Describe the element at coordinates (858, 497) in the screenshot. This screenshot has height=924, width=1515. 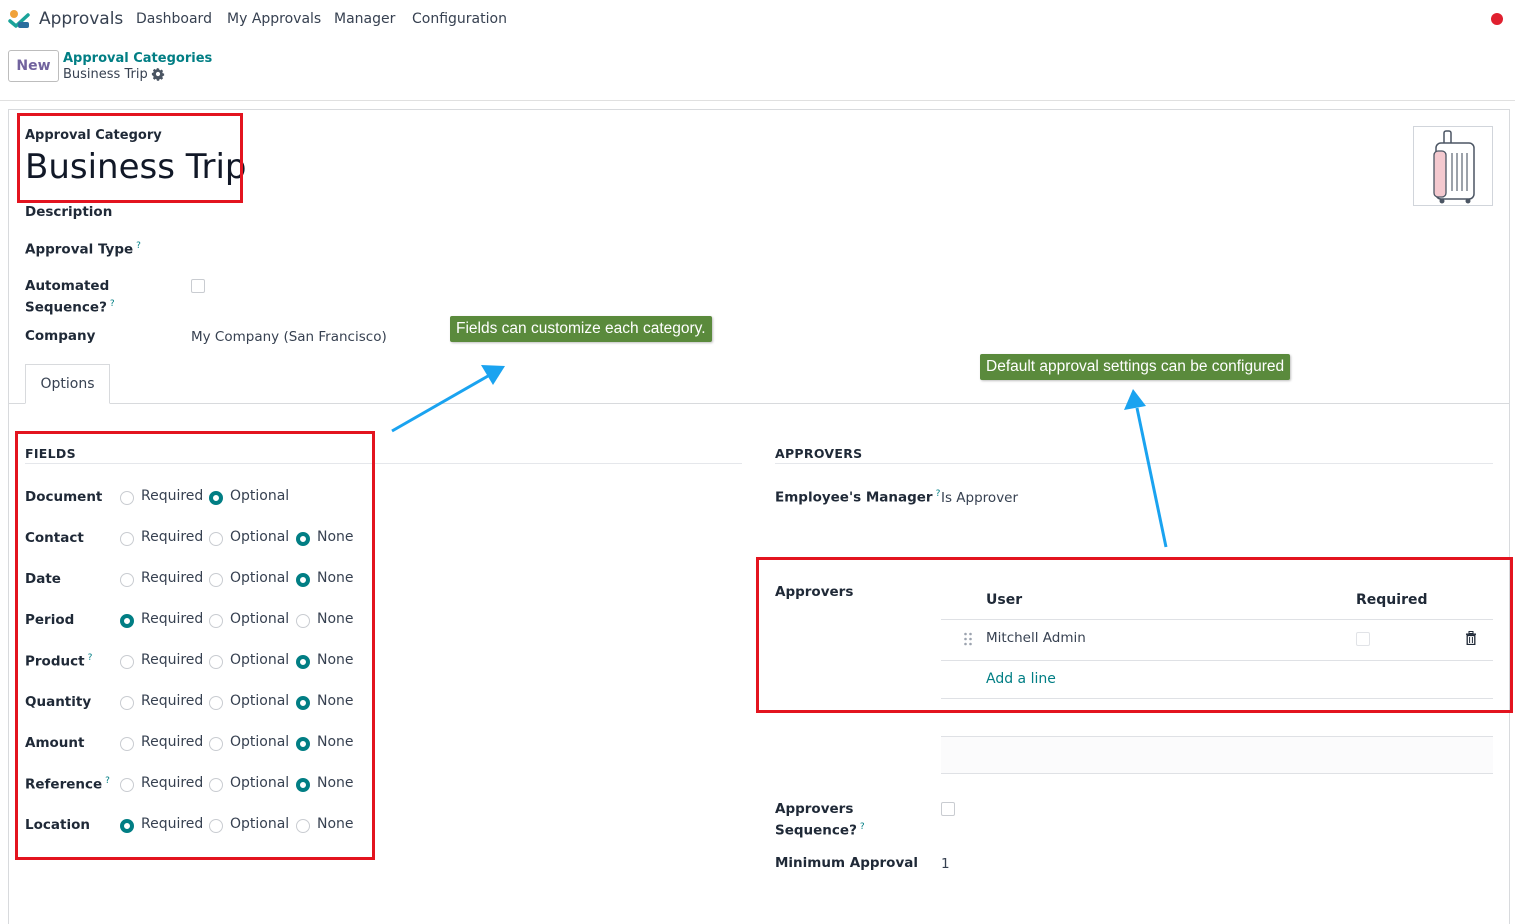
I see `employees-manager-label: Employee's Manager?` at that location.